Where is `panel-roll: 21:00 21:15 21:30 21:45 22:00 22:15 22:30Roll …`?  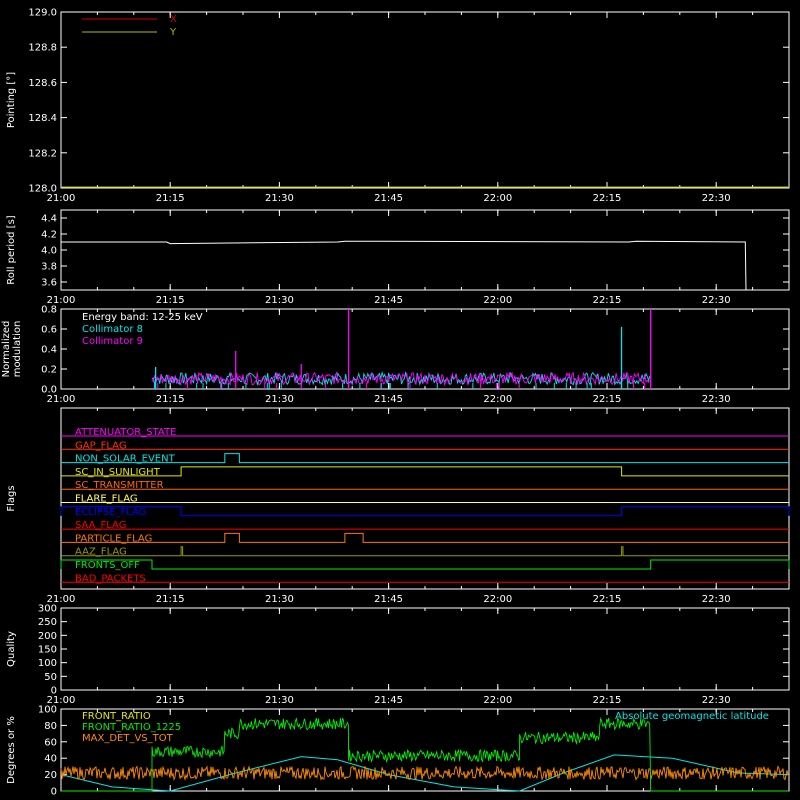
panel-roll: 21:00 21:15 21:30 21:45 22:00 22:15 22:30Roll … is located at coordinates (398, 257).